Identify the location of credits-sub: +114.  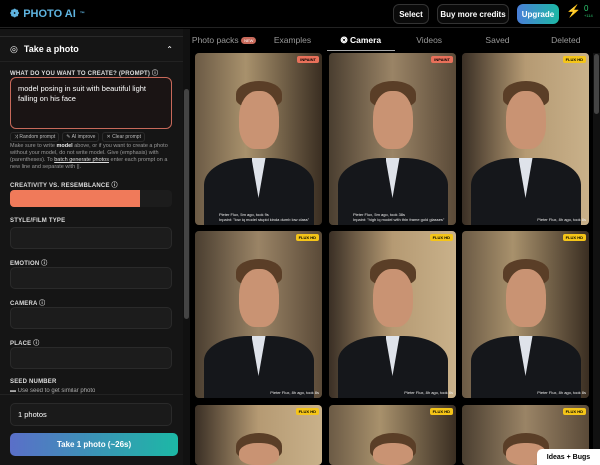
(588, 15).